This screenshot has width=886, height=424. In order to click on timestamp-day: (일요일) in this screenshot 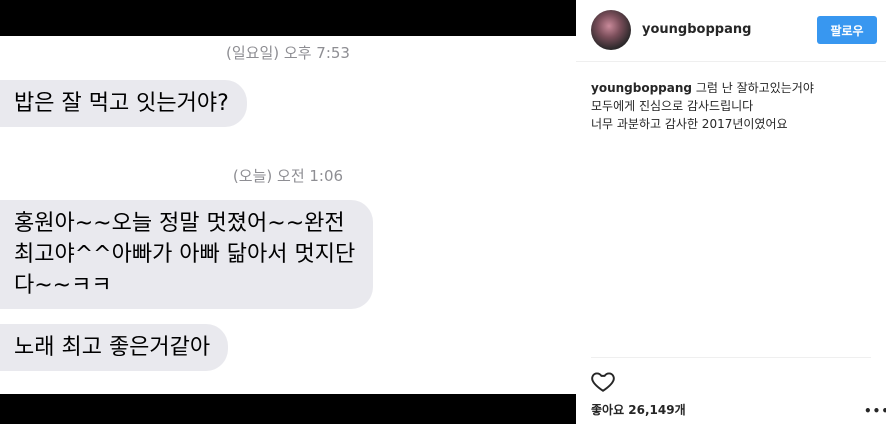, I will do `click(253, 53)`.